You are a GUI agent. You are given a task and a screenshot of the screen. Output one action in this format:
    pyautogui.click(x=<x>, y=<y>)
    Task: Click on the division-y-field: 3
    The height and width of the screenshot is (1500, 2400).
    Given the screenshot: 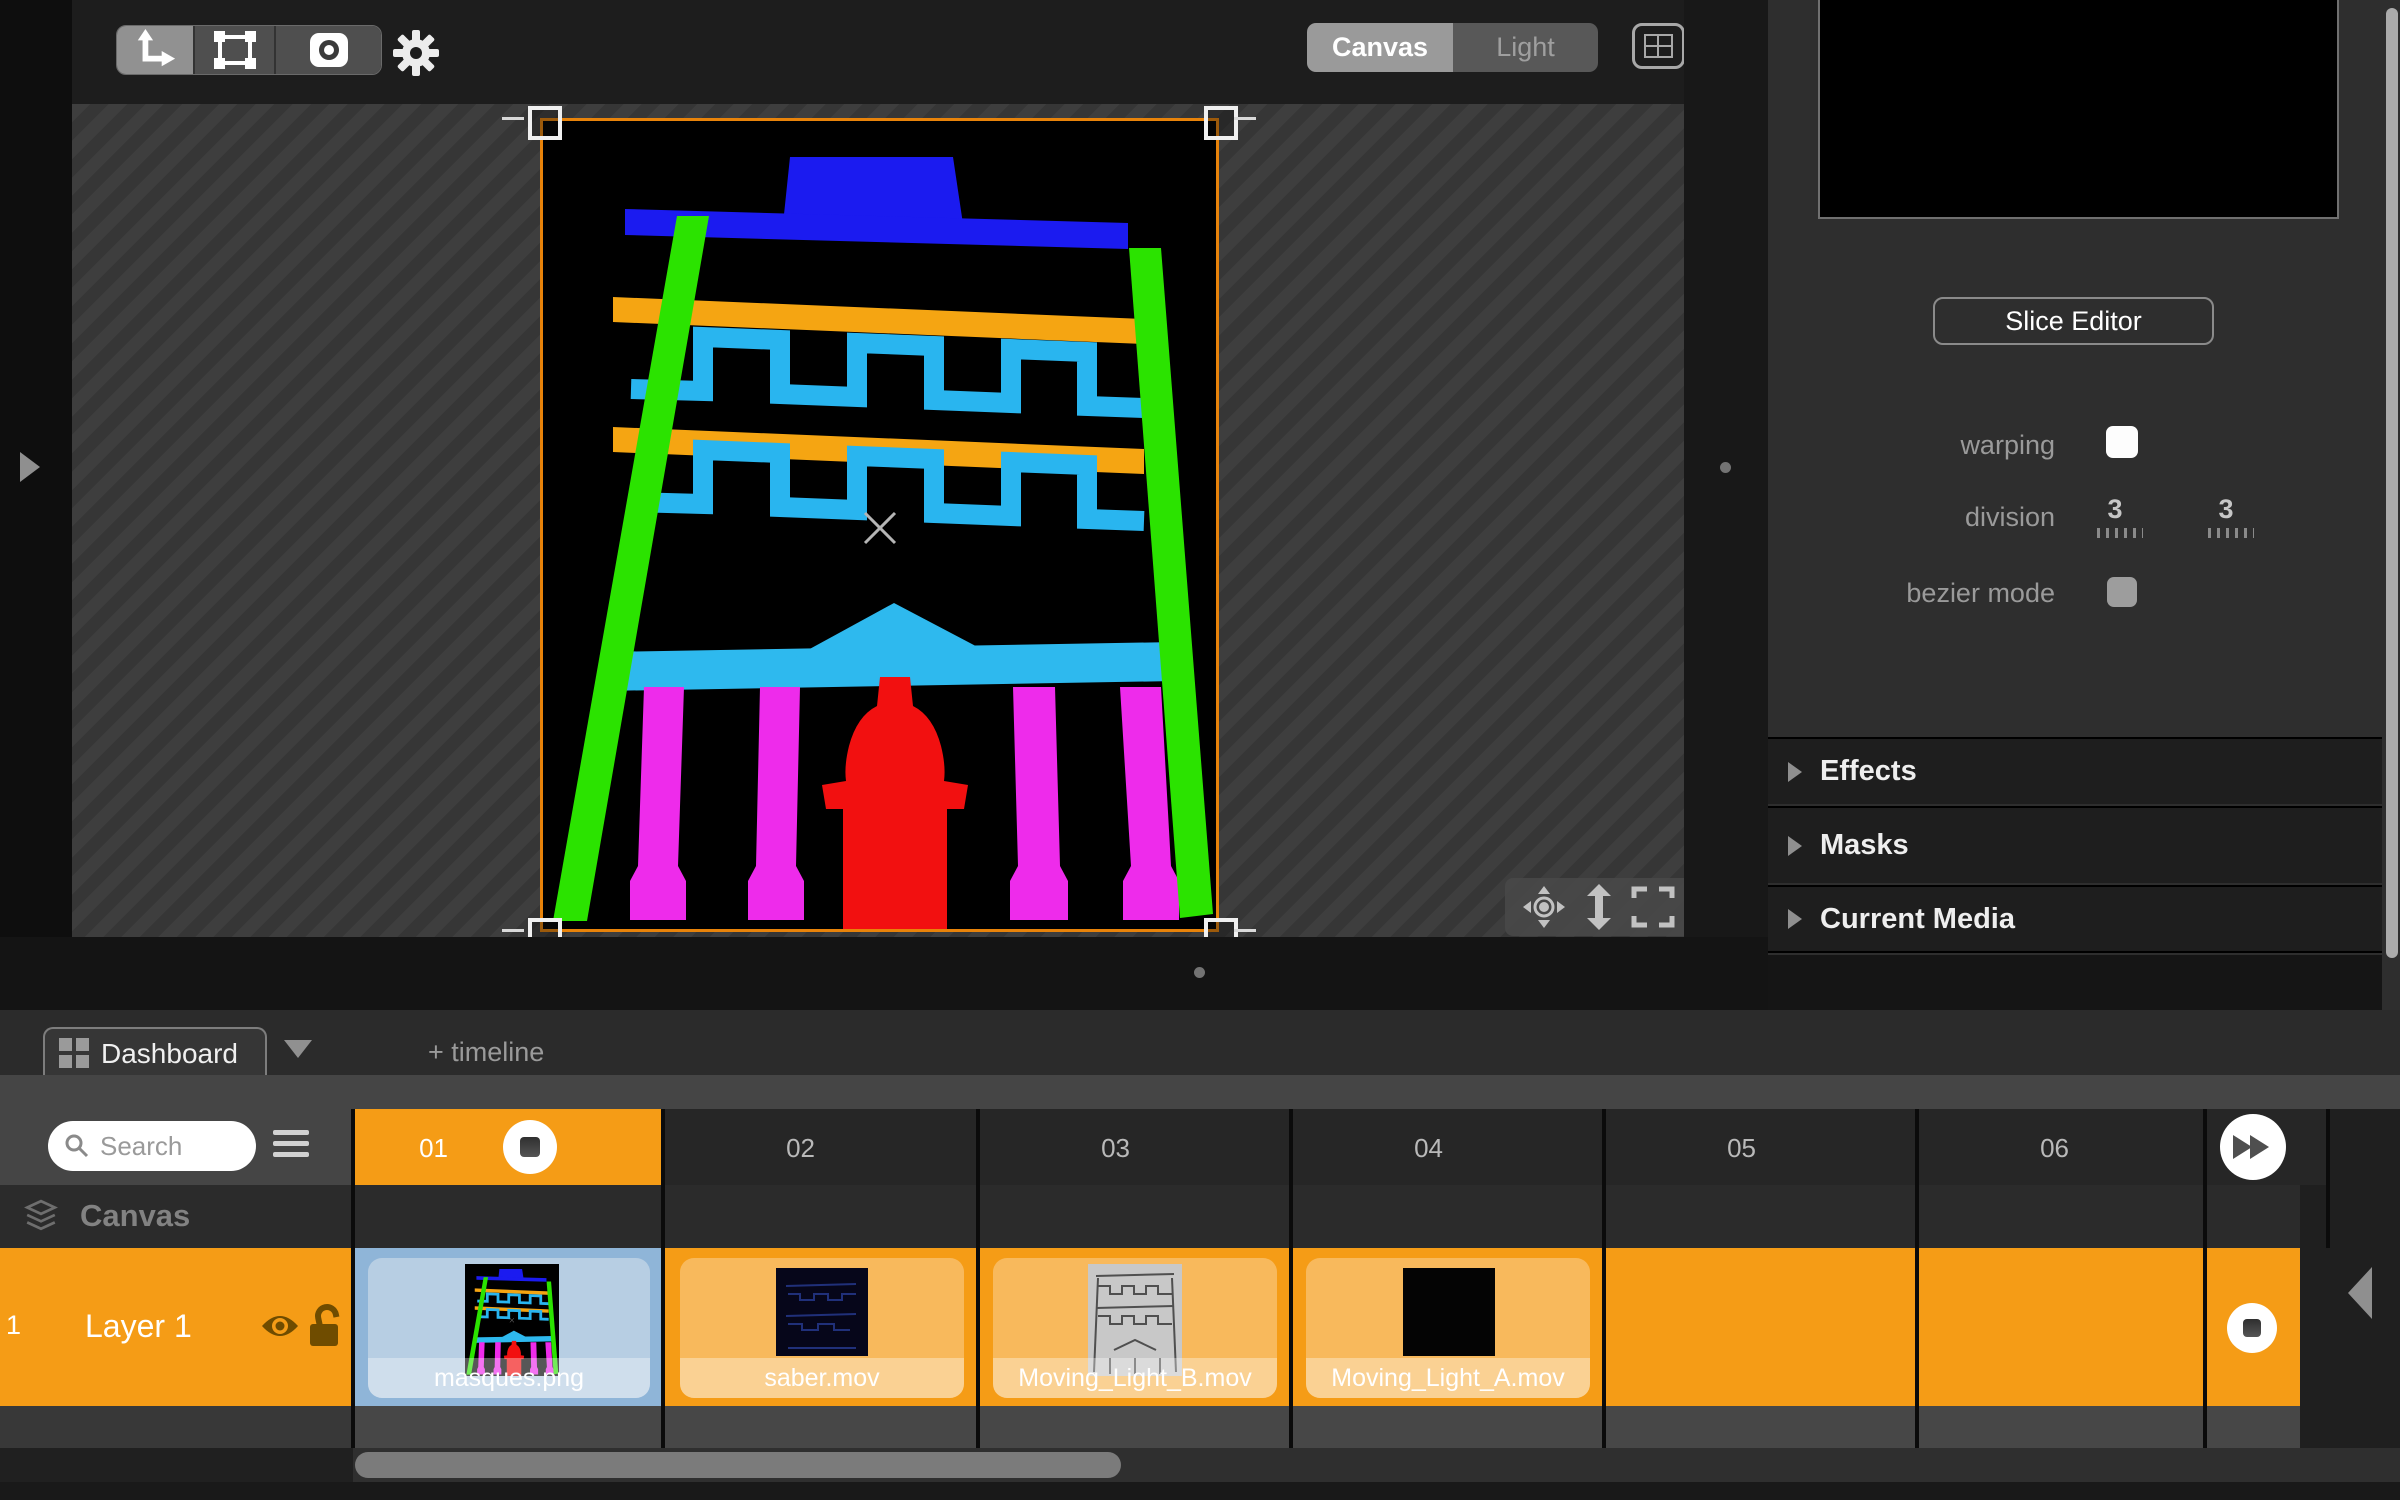 What is the action you would take?
    pyautogui.click(x=2226, y=509)
    